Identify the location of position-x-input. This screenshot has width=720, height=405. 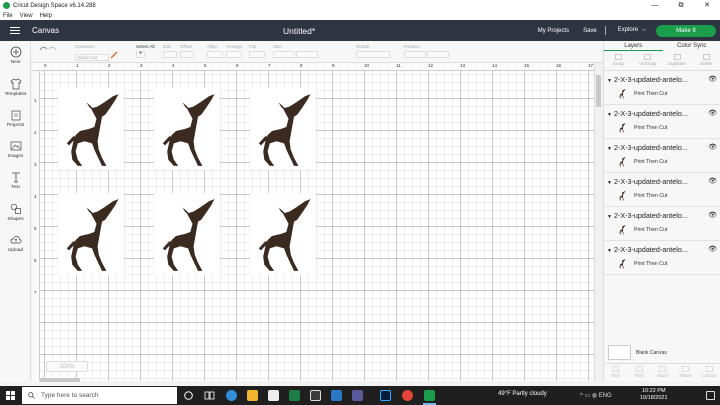
(415, 54).